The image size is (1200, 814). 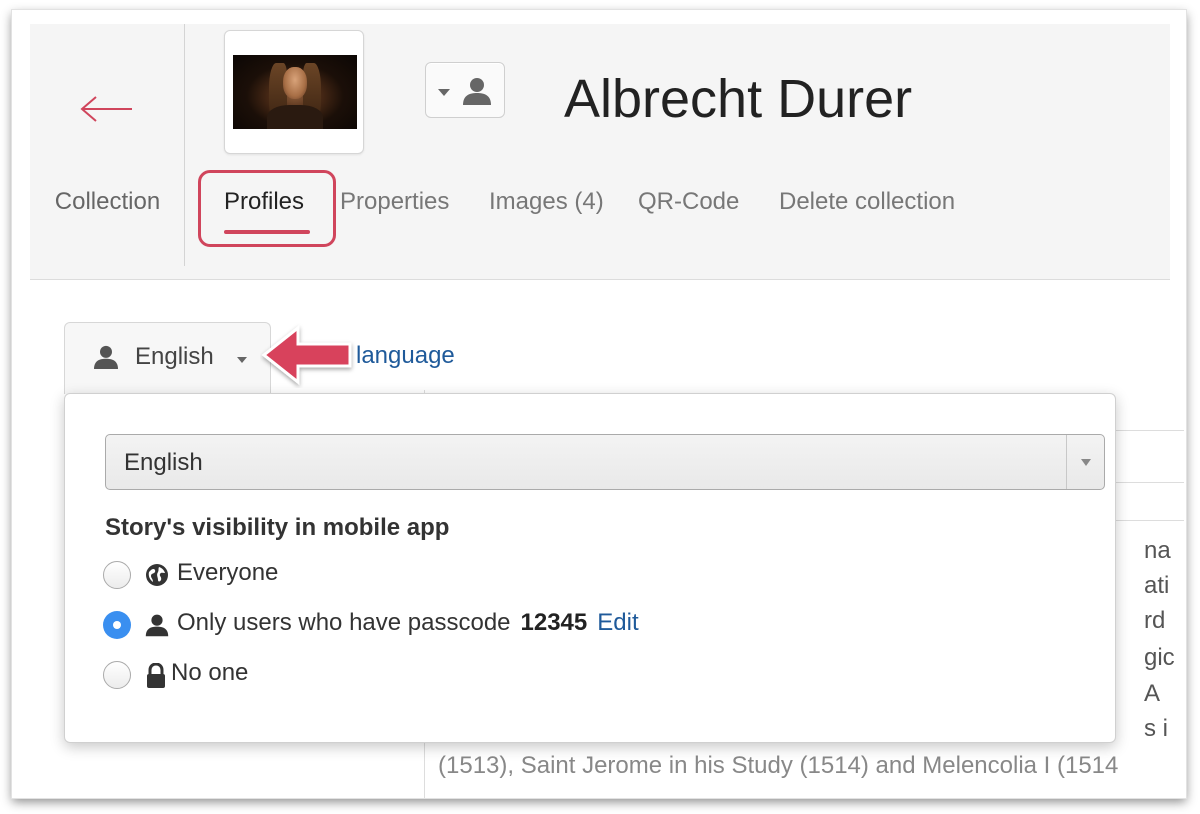 What do you see at coordinates (106, 109) in the screenshot?
I see `back-arrow-icon` at bounding box center [106, 109].